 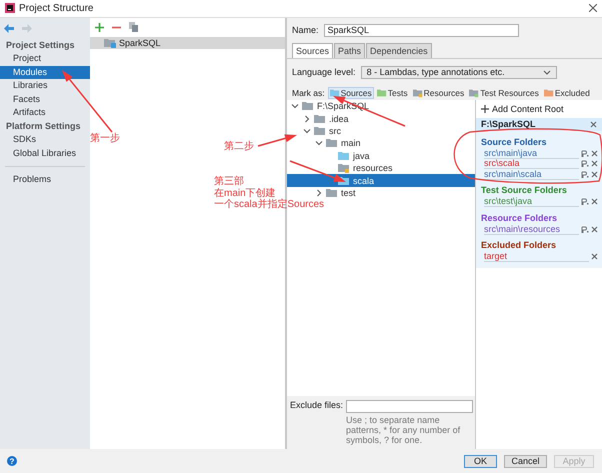 I want to click on mark-button: Tests, so click(x=392, y=92).